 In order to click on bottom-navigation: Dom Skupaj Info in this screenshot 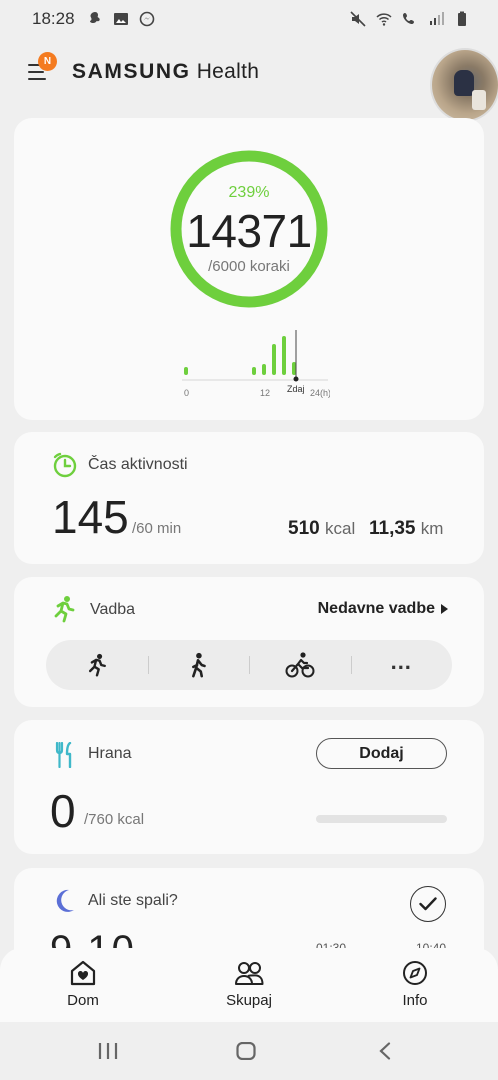, I will do `click(249, 985)`.